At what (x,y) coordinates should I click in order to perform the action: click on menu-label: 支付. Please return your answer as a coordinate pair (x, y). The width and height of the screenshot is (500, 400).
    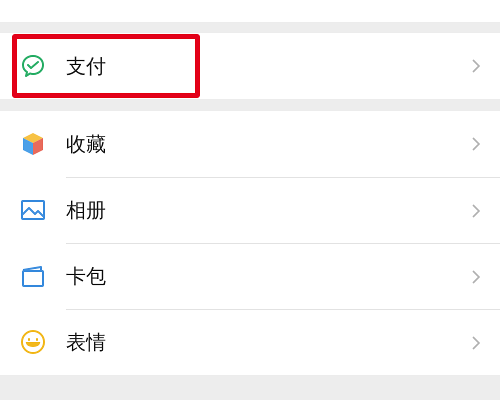
    Looking at the image, I should click on (86, 66).